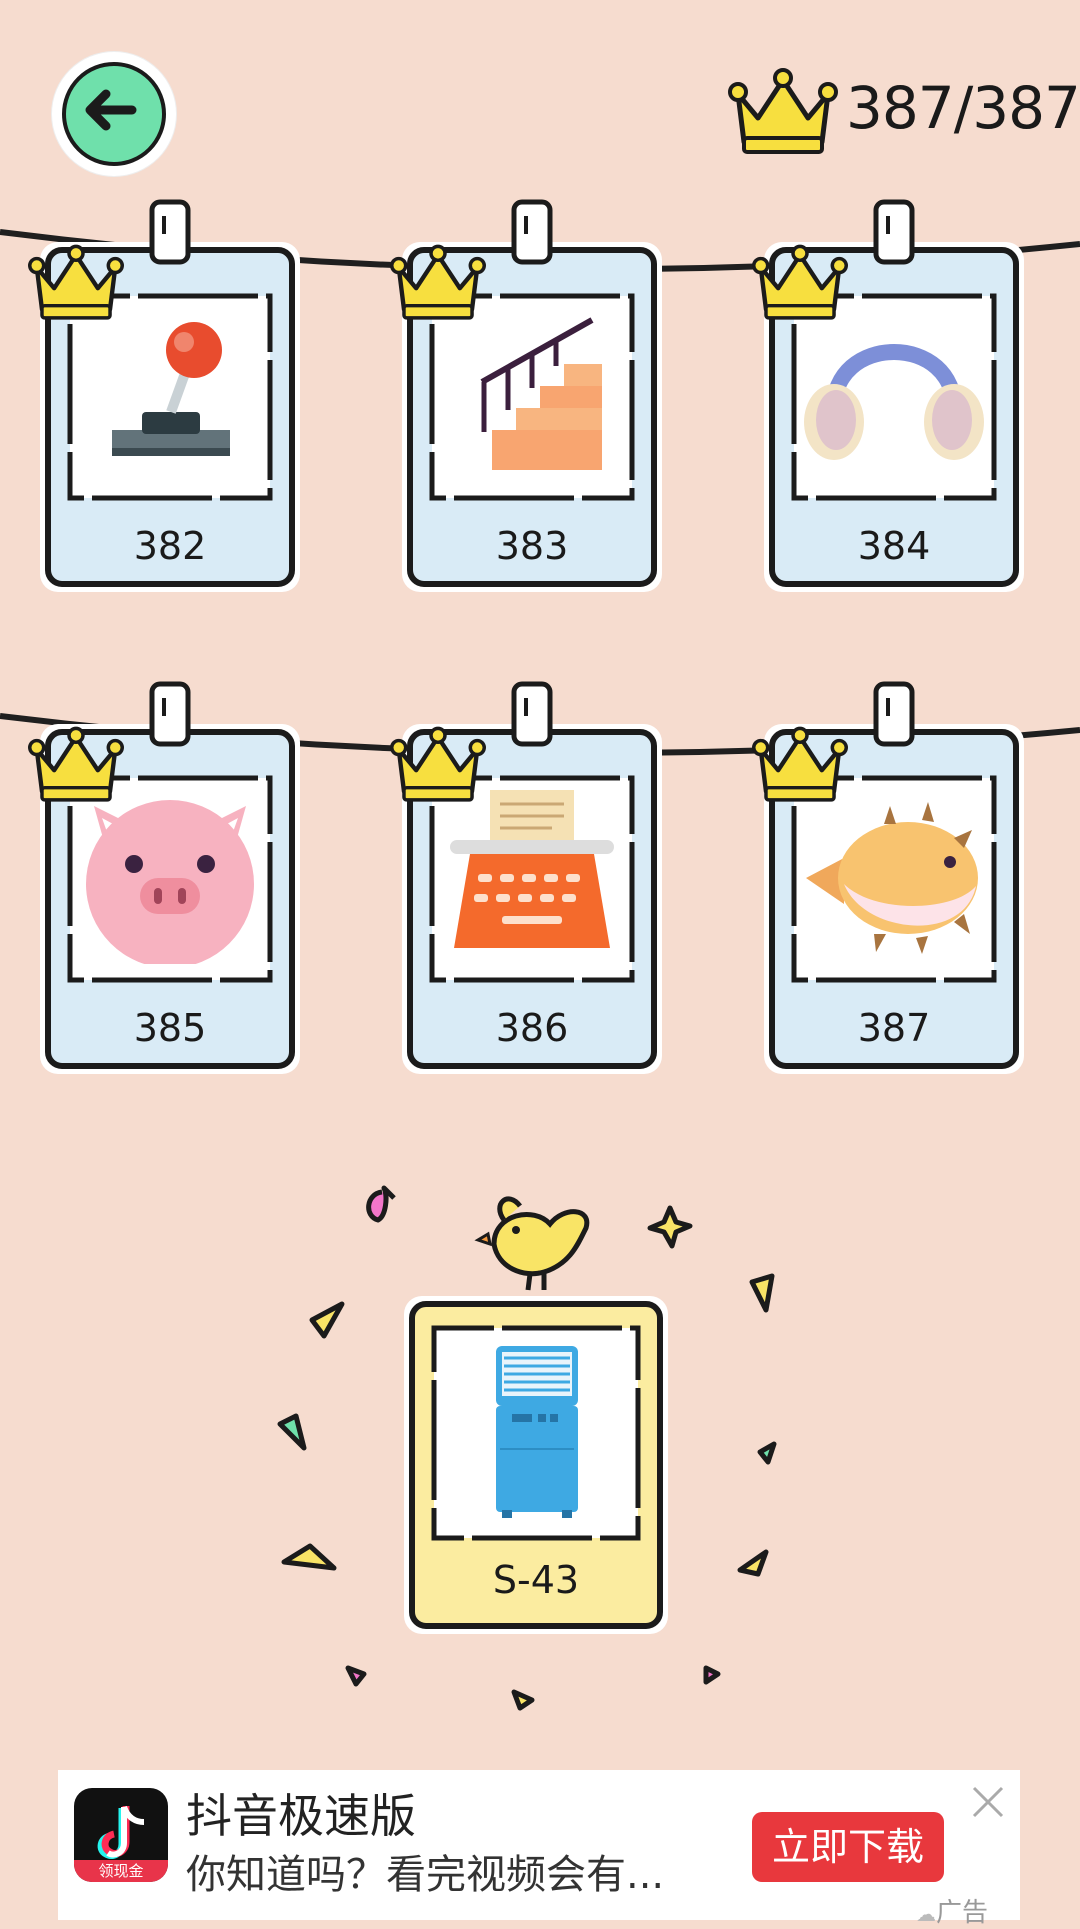 This screenshot has width=1080, height=1929. I want to click on app-icon: 领现金, so click(121, 1835).